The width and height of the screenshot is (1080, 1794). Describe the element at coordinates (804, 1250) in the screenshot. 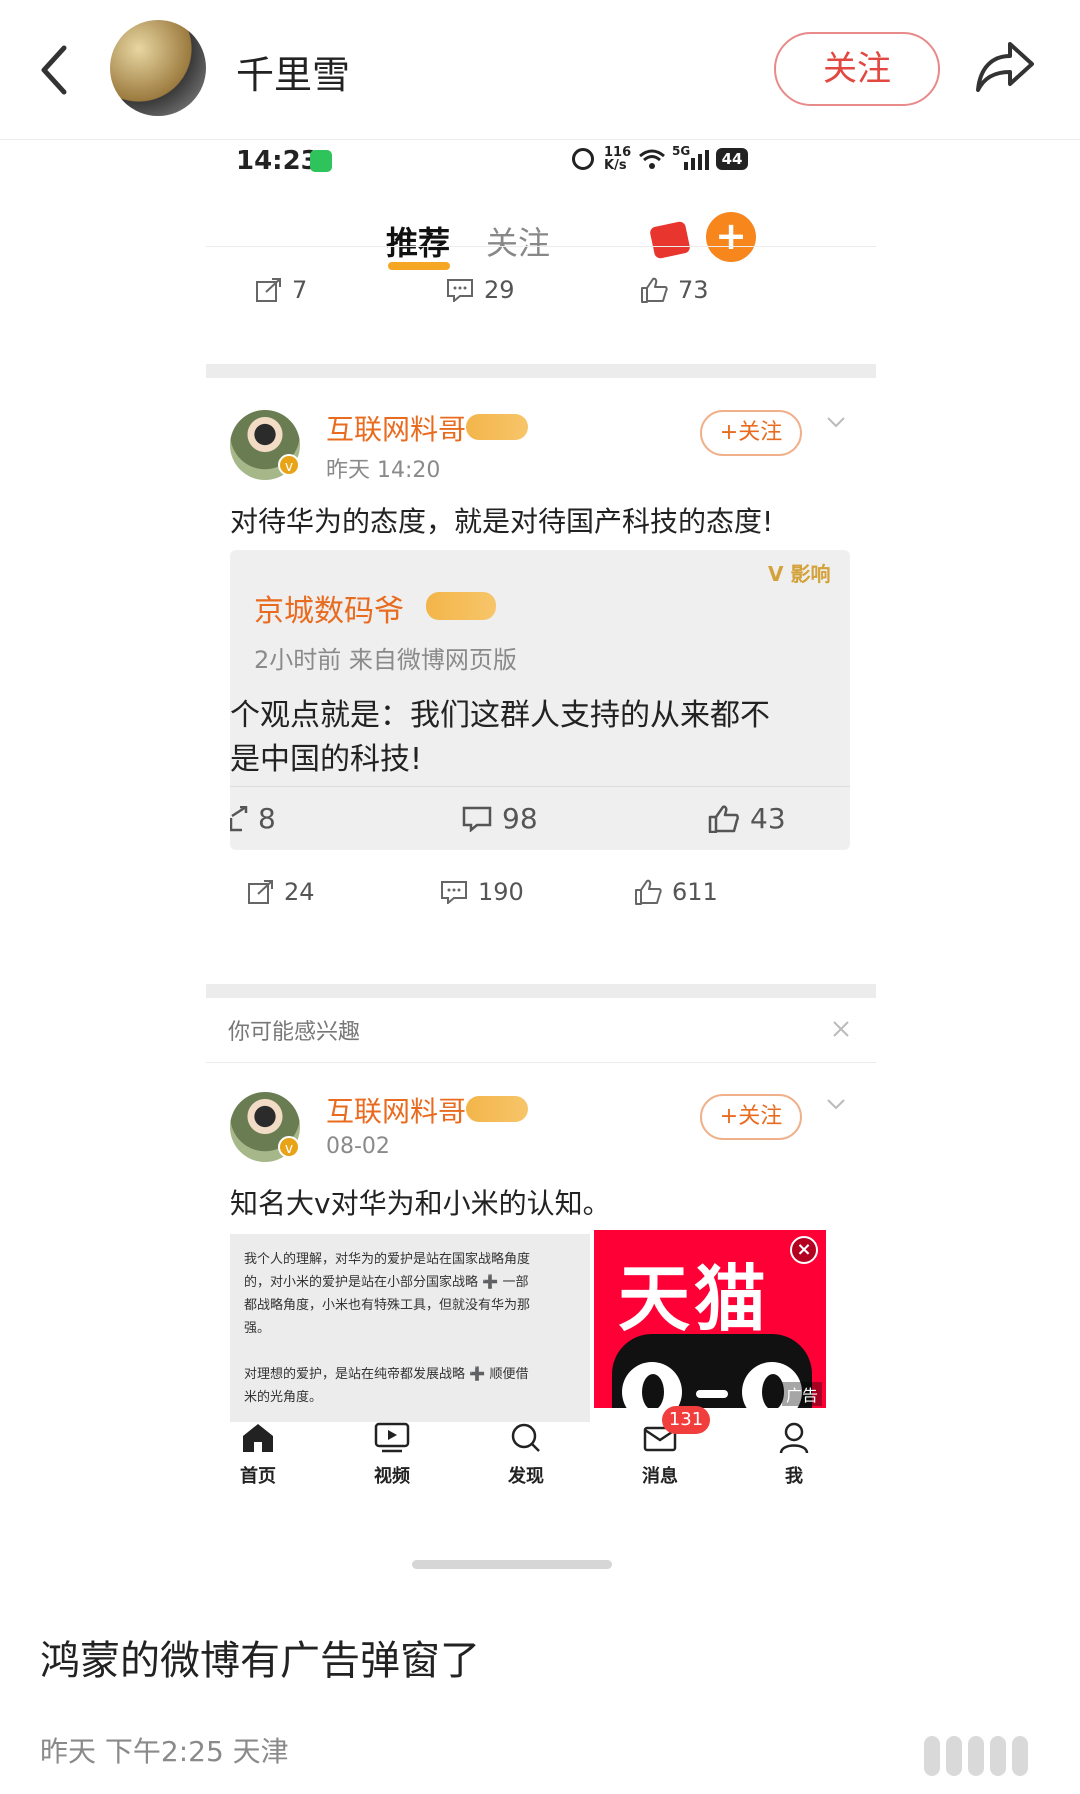

I see `ad-close-icon: ×` at that location.